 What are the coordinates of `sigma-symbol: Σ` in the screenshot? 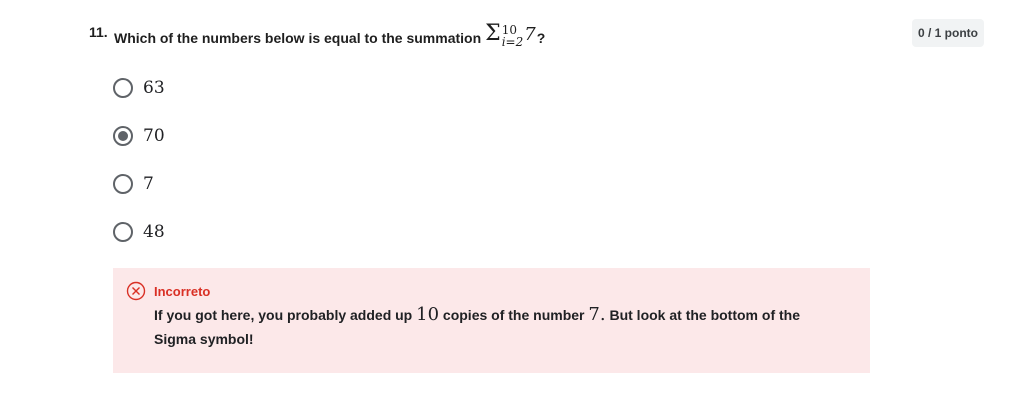 It's located at (493, 33).